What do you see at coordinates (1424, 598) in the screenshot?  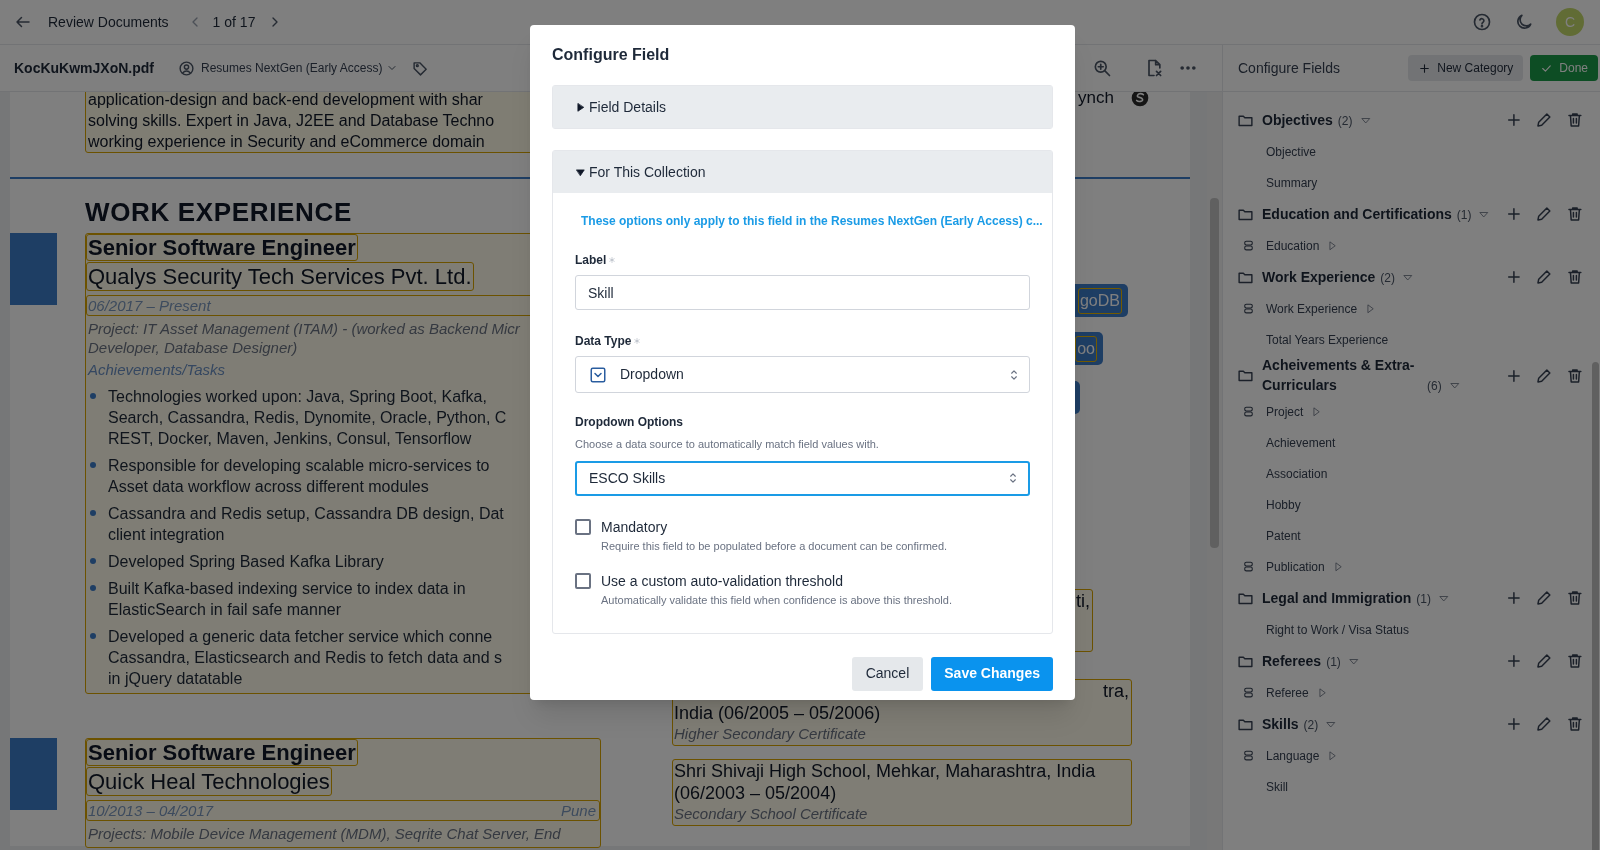 I see `item-count: (1)` at bounding box center [1424, 598].